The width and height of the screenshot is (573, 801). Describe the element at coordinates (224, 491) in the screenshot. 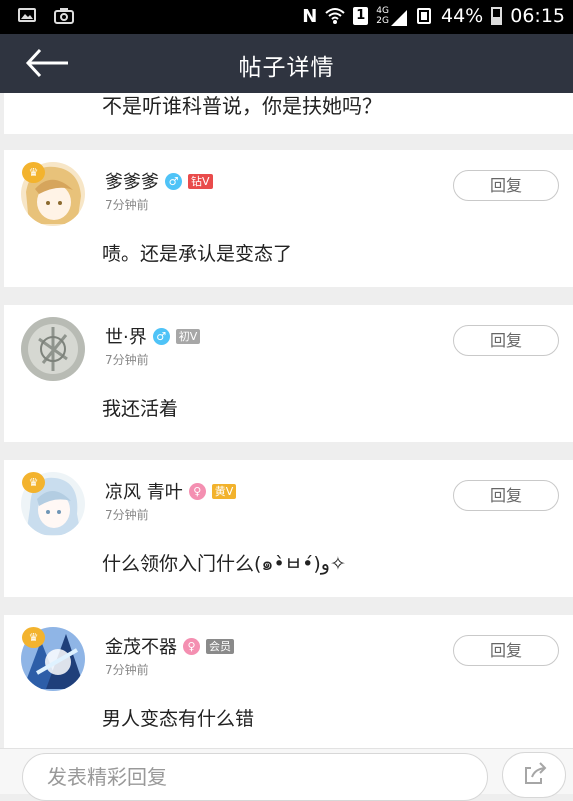

I see `vip-badge: 黄V` at that location.